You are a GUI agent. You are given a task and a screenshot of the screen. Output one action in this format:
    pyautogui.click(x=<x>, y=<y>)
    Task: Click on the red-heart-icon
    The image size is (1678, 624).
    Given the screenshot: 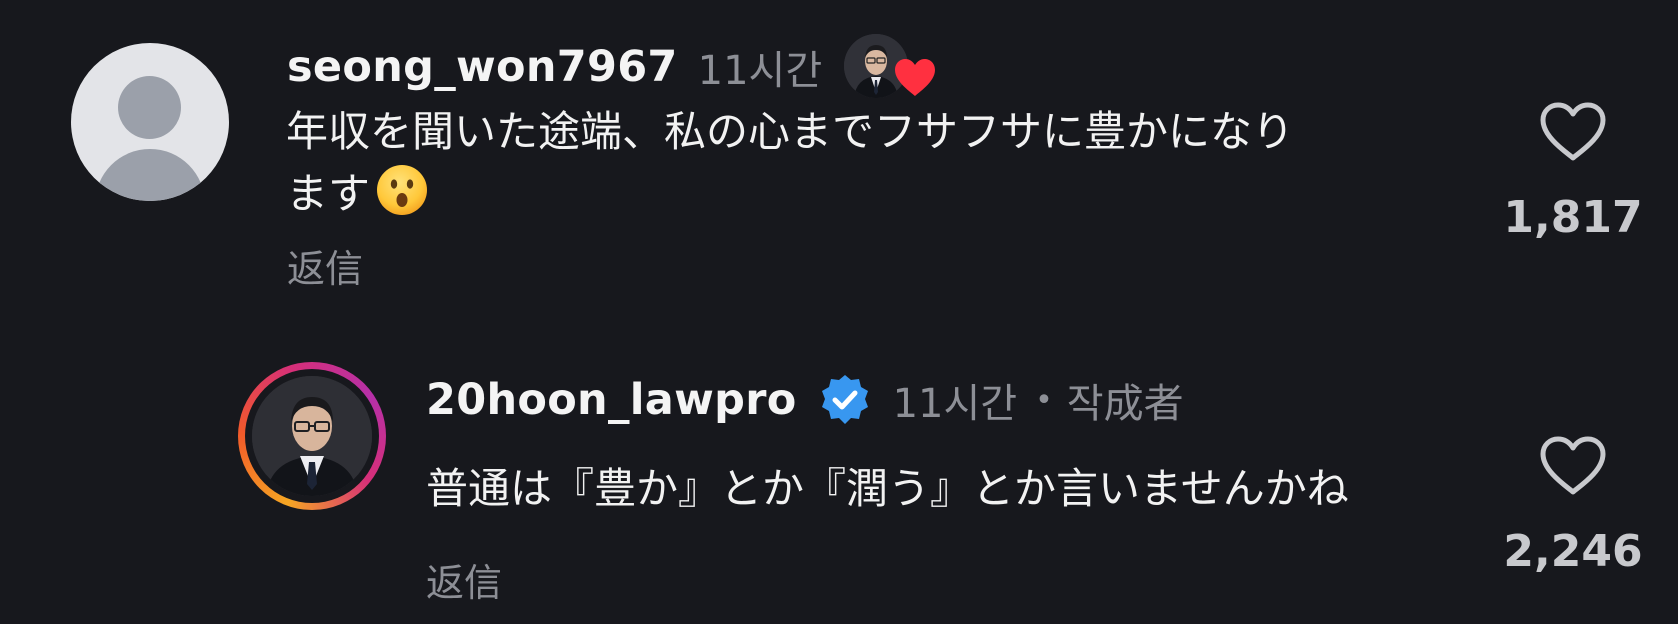 What is the action you would take?
    pyautogui.click(x=915, y=77)
    